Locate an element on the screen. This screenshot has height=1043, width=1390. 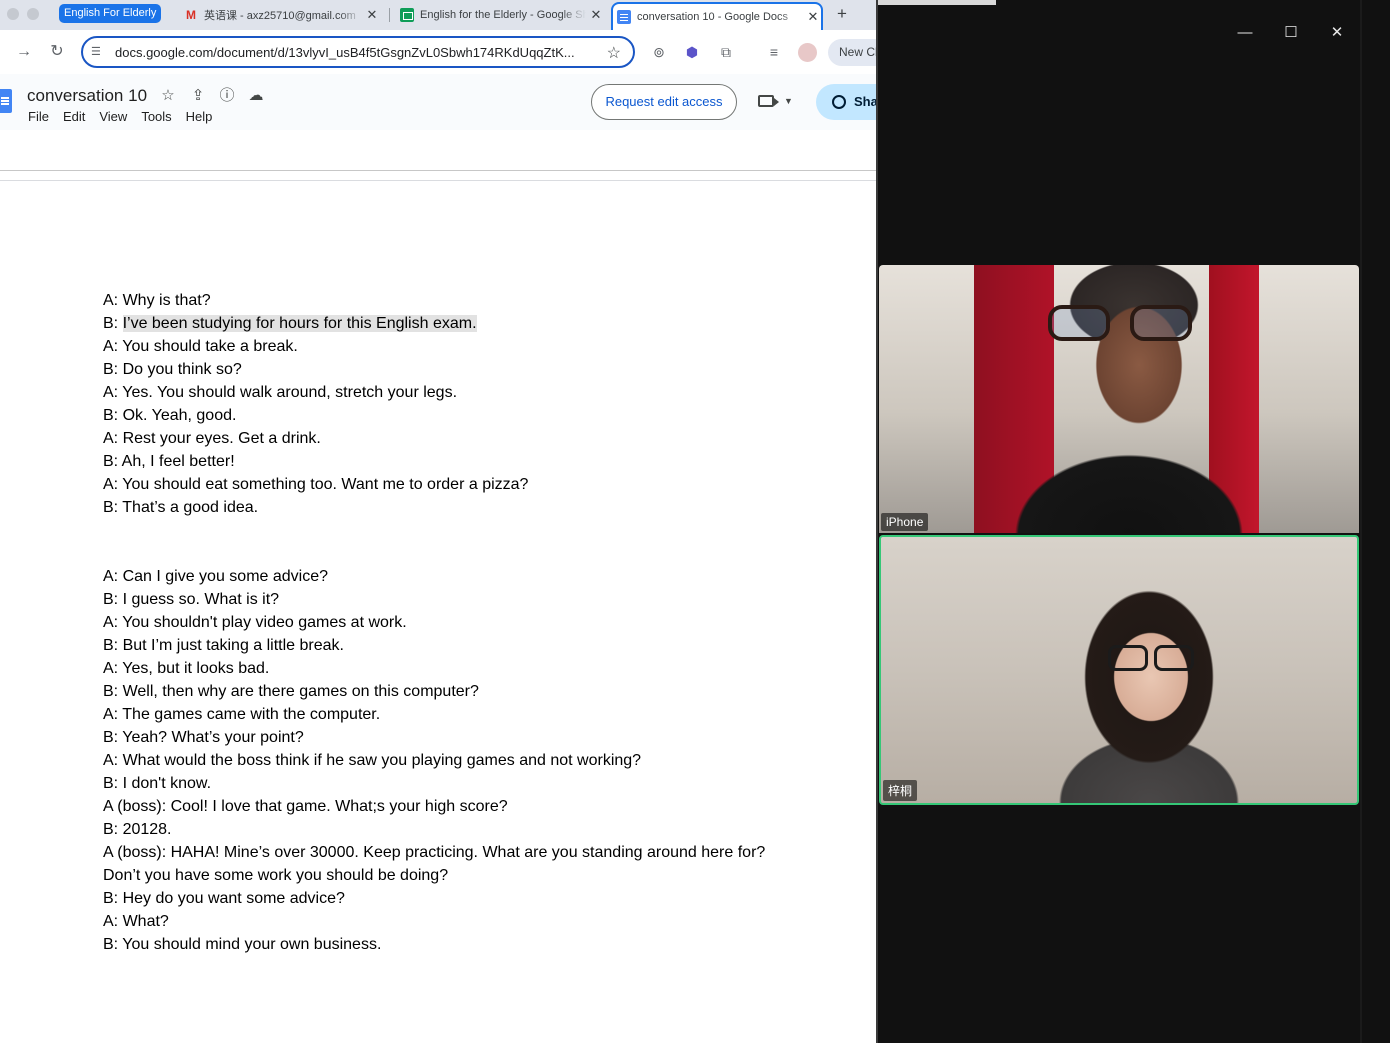
new-tab-button: + is located at coordinates (842, 14).